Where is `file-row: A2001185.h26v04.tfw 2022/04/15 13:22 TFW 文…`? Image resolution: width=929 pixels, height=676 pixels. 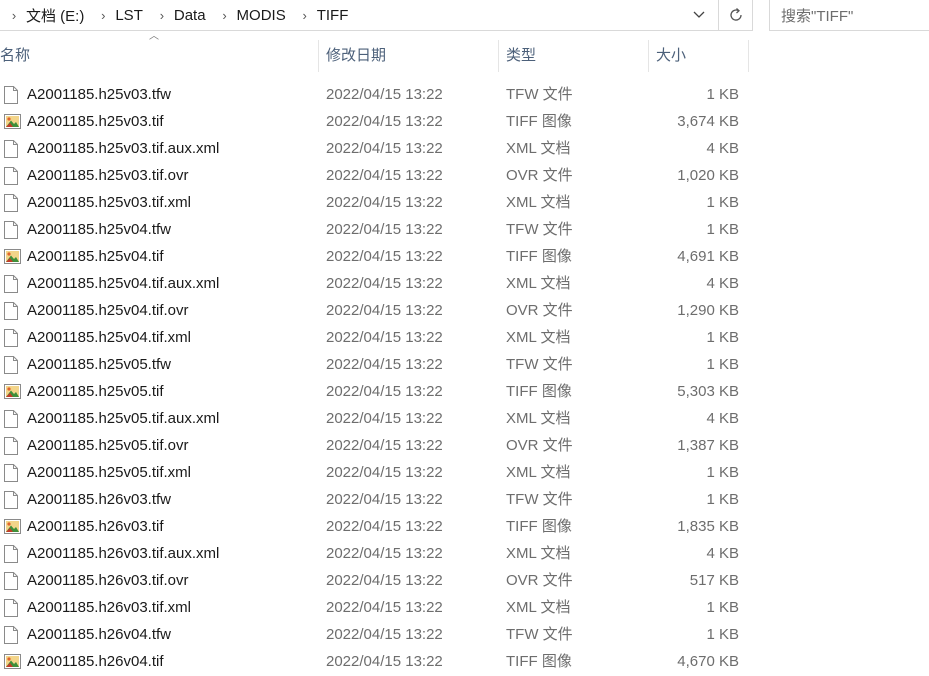
file-row: A2001185.h26v04.tfw 2022/04/15 13:22 TFW 文… is located at coordinates (375, 634).